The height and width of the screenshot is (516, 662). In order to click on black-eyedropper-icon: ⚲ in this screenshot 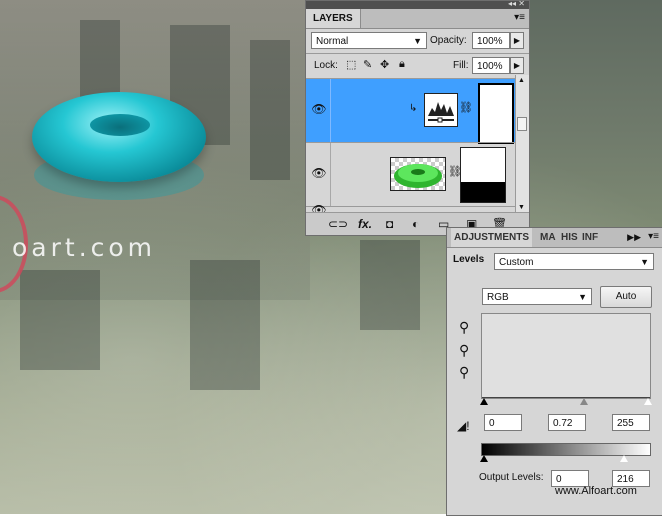, I will do `click(464, 327)`.